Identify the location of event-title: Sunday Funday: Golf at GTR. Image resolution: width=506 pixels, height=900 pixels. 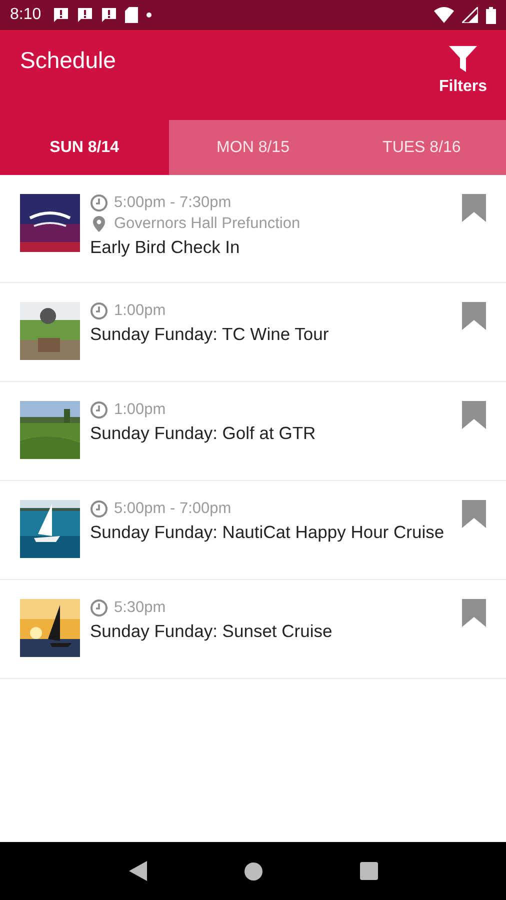
(203, 433).